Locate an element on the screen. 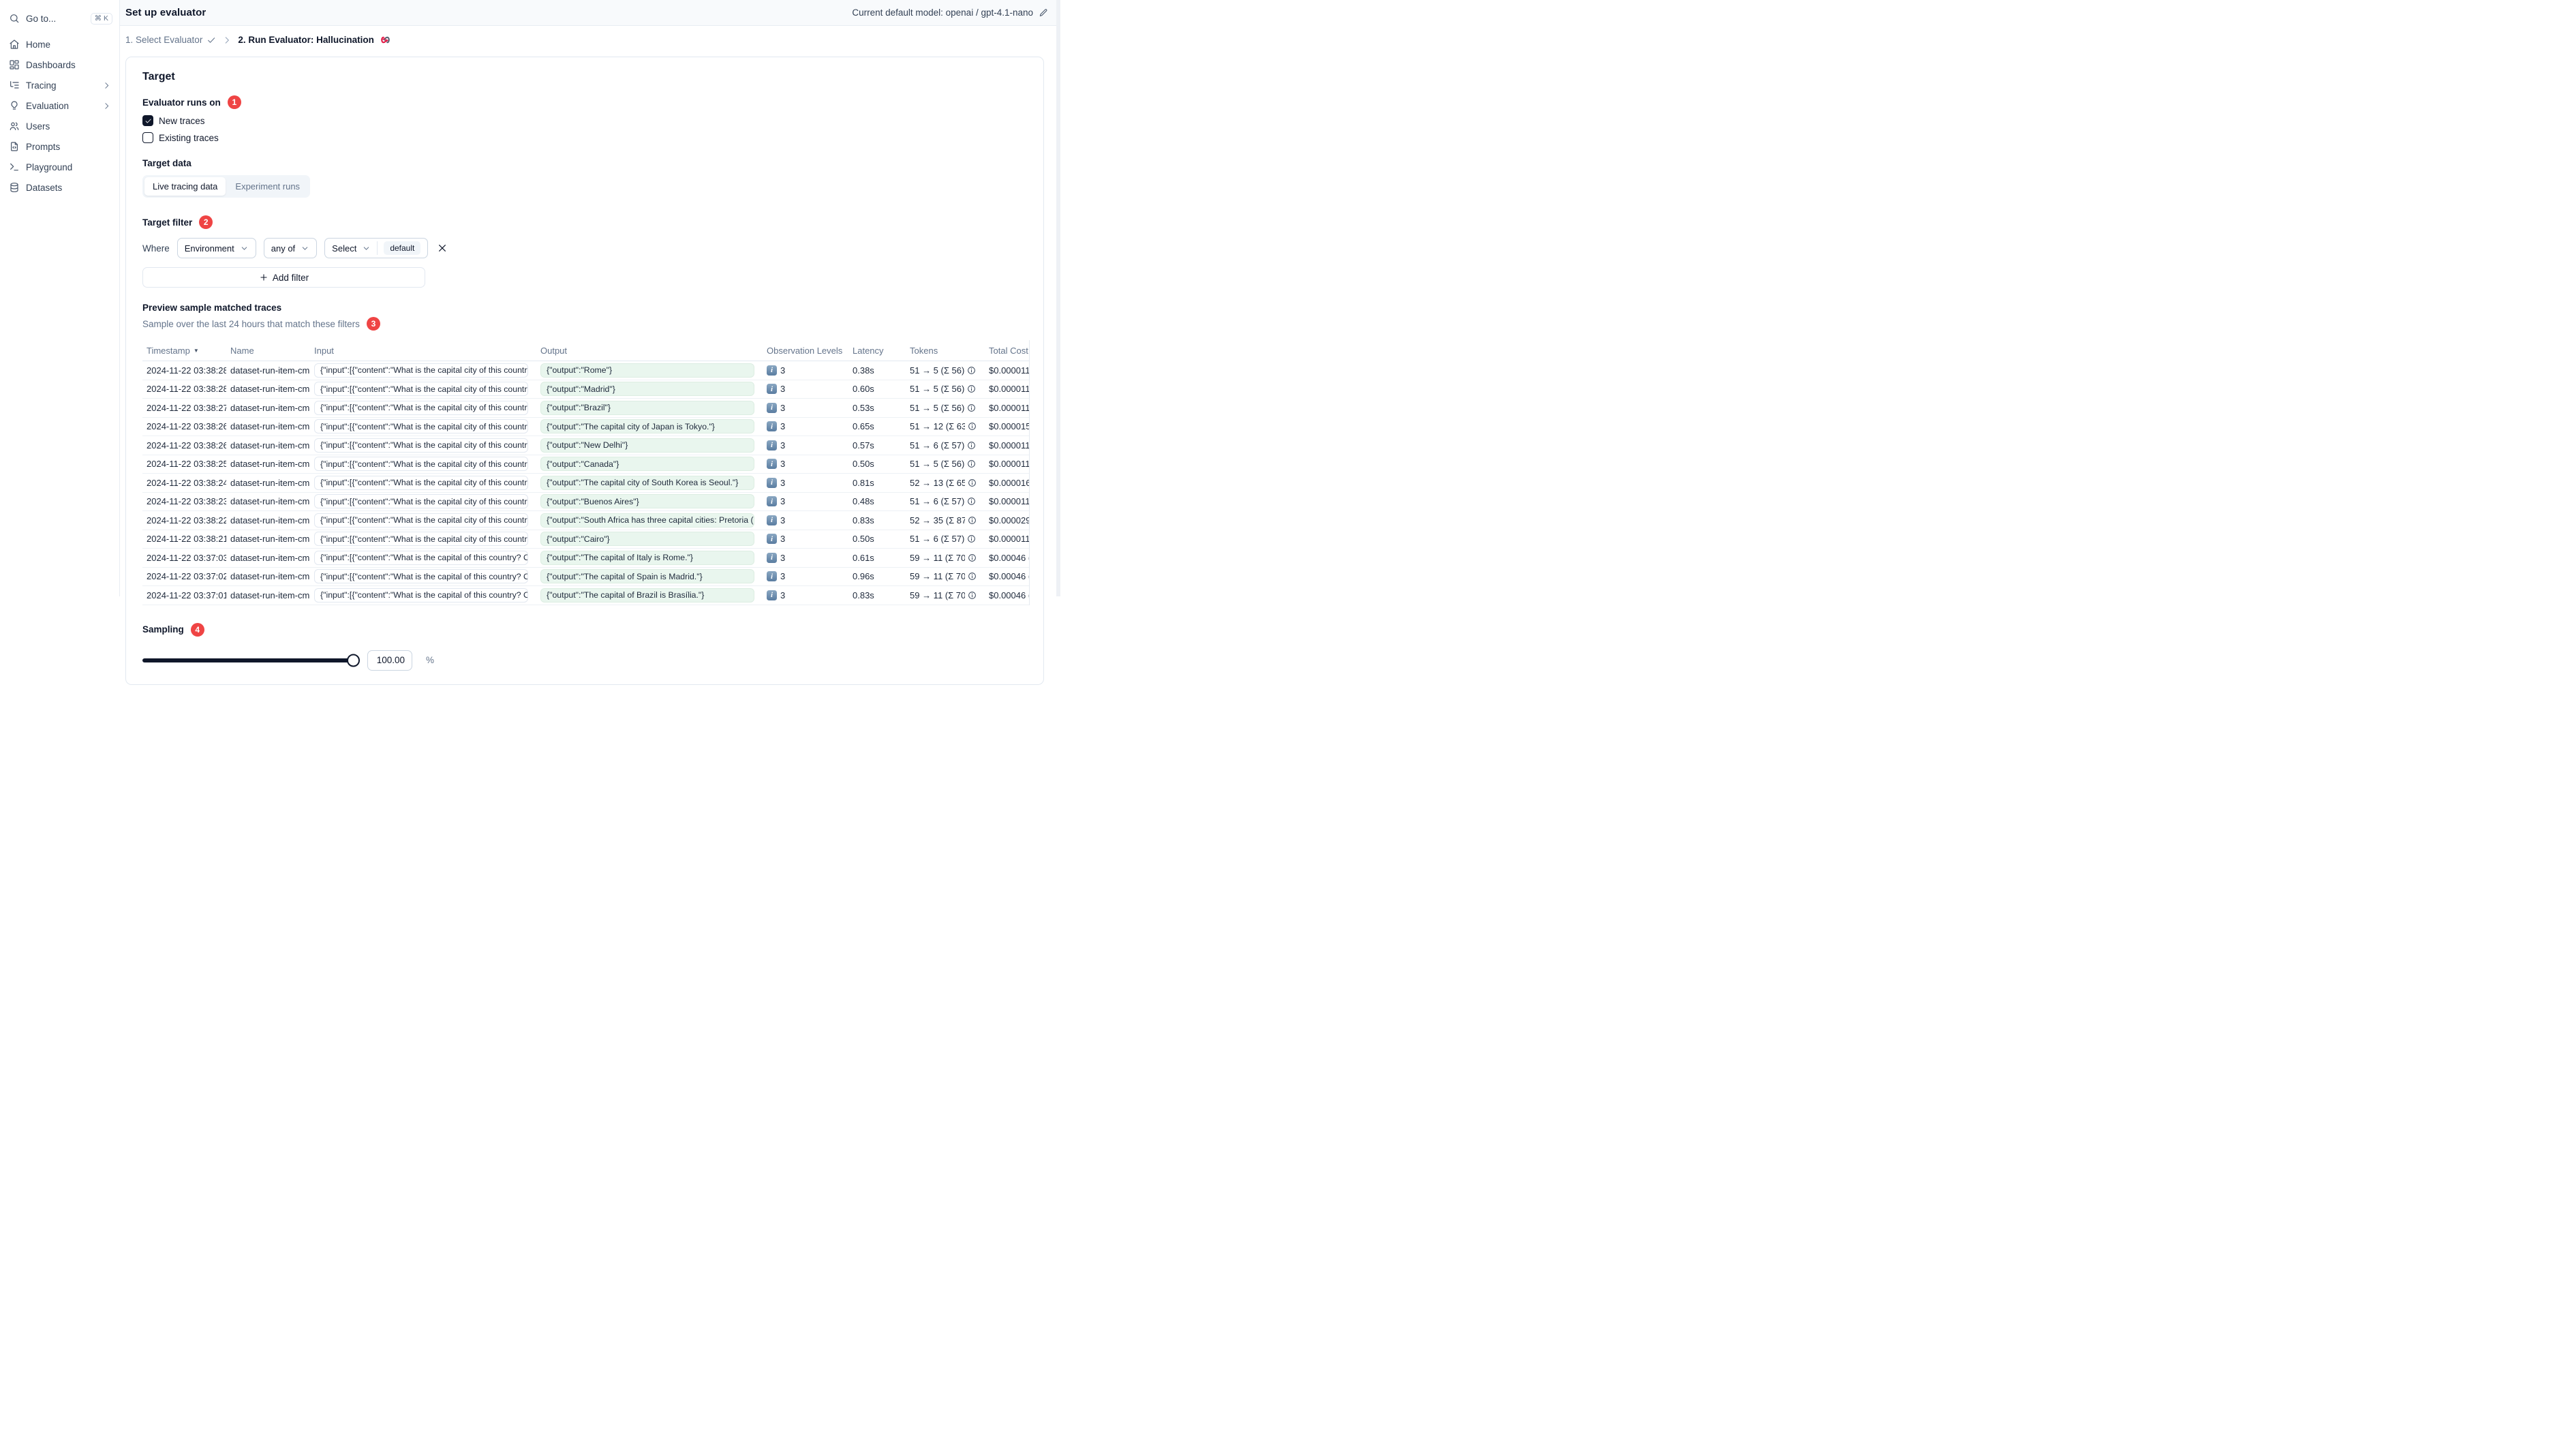 Image resolution: width=2576 pixels, height=1449 pixels. sidebar-item-dashboards: Dashboards is located at coordinates (59, 65).